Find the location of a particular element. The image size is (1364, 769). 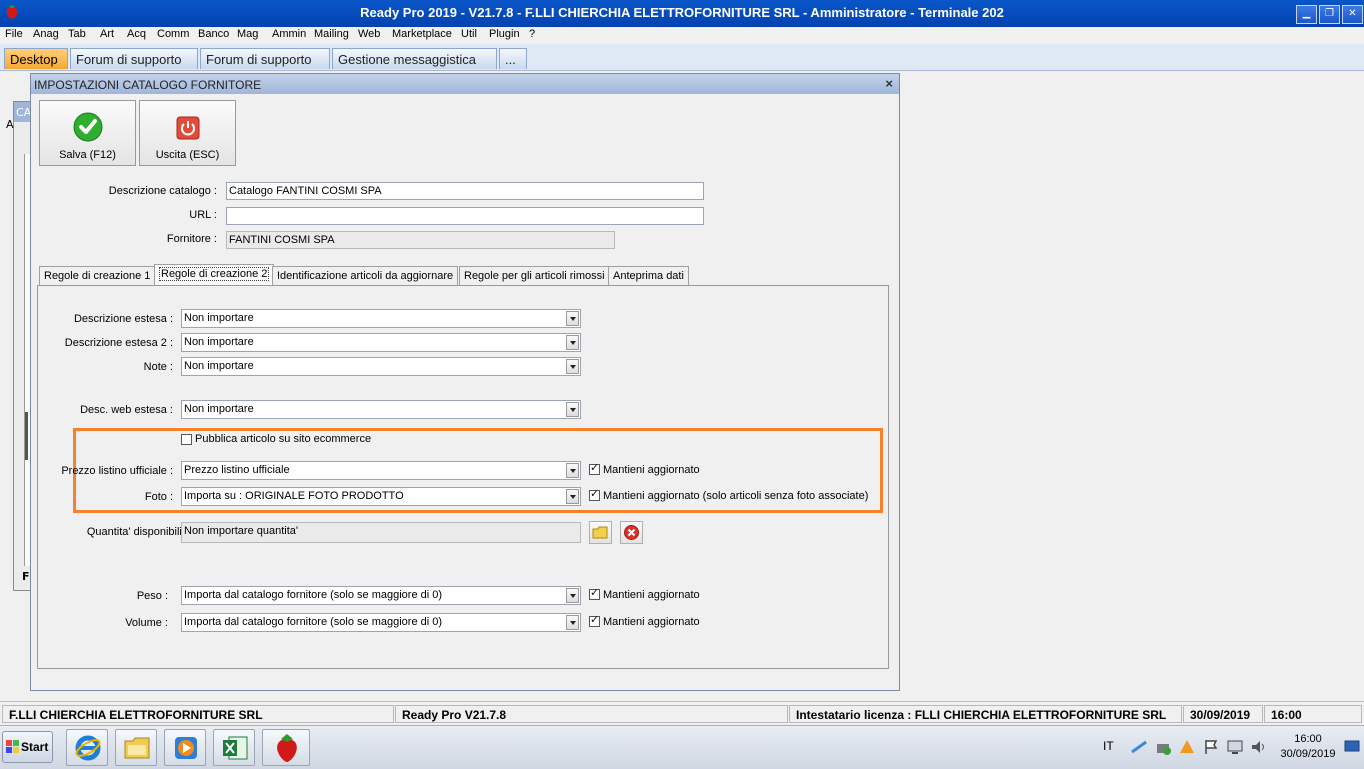

desc-estesa-select: Non importare is located at coordinates (381, 318).